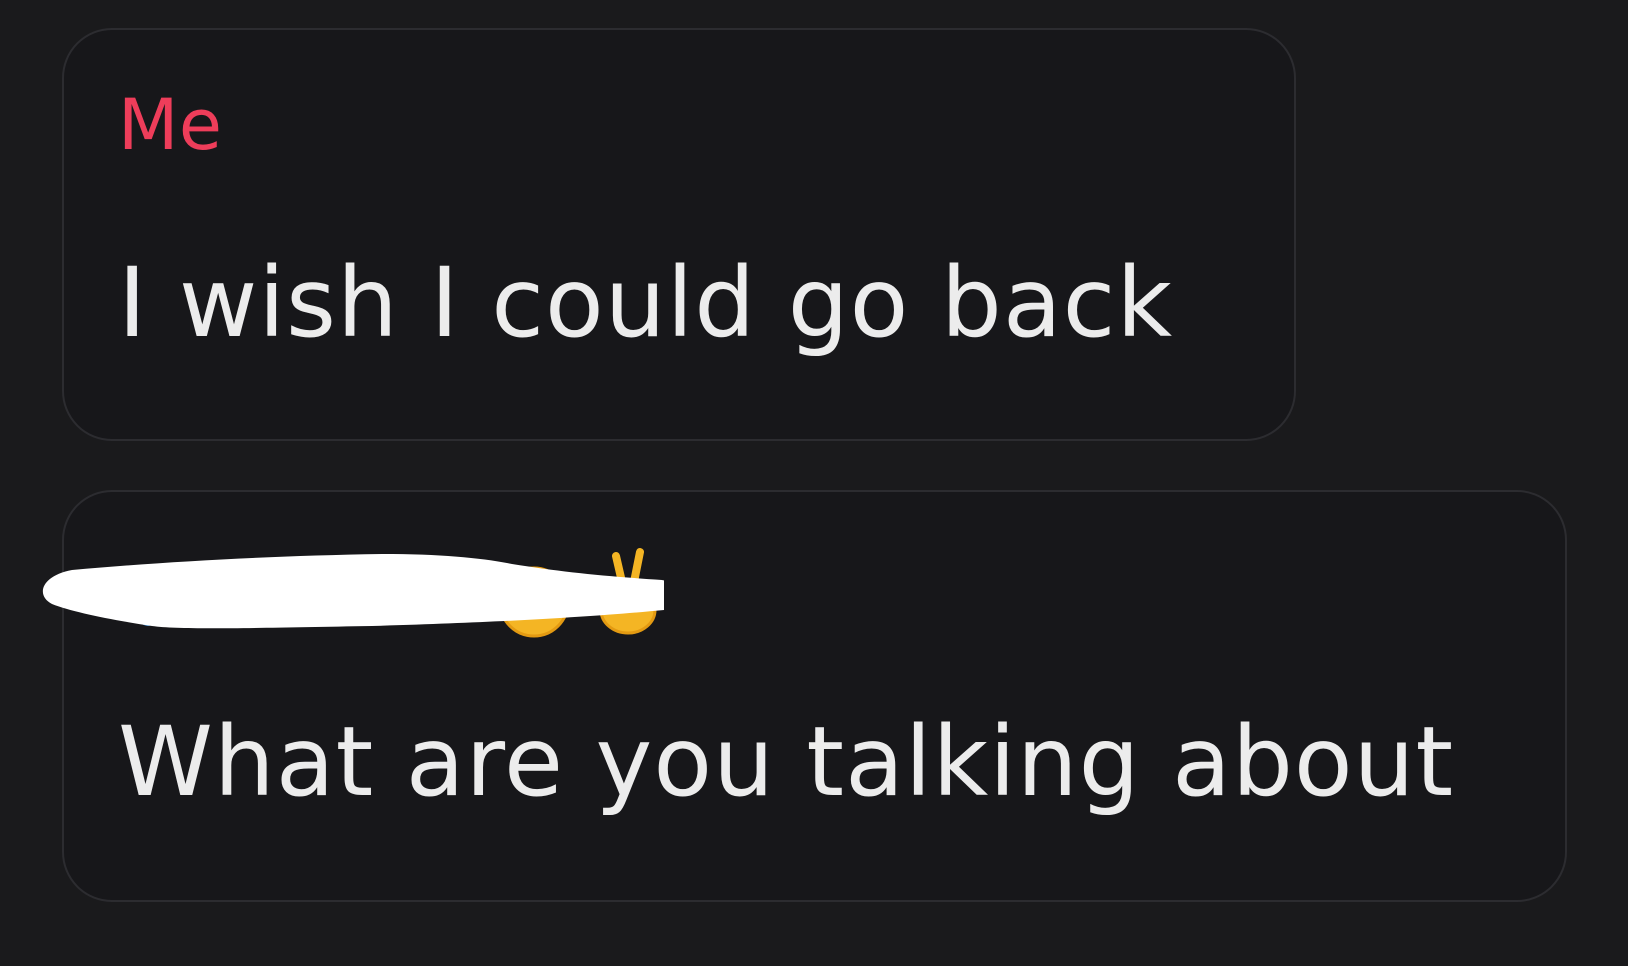 The width and height of the screenshot is (1628, 966). I want to click on message-text: What are you talking about, so click(786, 762).